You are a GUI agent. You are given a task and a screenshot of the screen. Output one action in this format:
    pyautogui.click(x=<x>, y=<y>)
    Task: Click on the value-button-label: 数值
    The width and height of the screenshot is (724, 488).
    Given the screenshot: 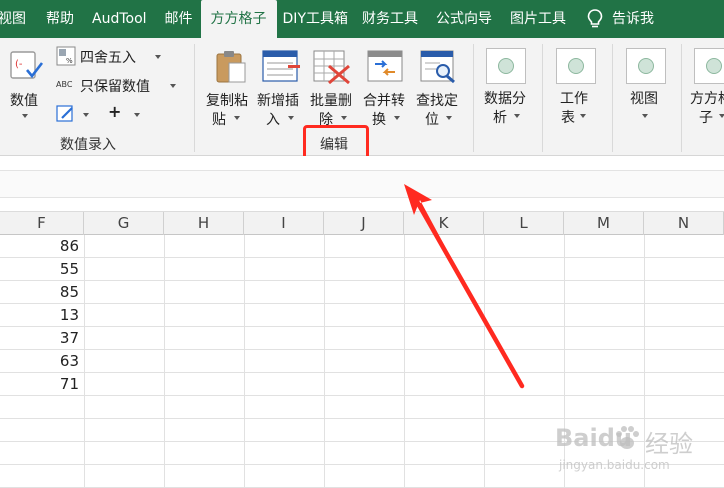 What is the action you would take?
    pyautogui.click(x=24, y=100)
    